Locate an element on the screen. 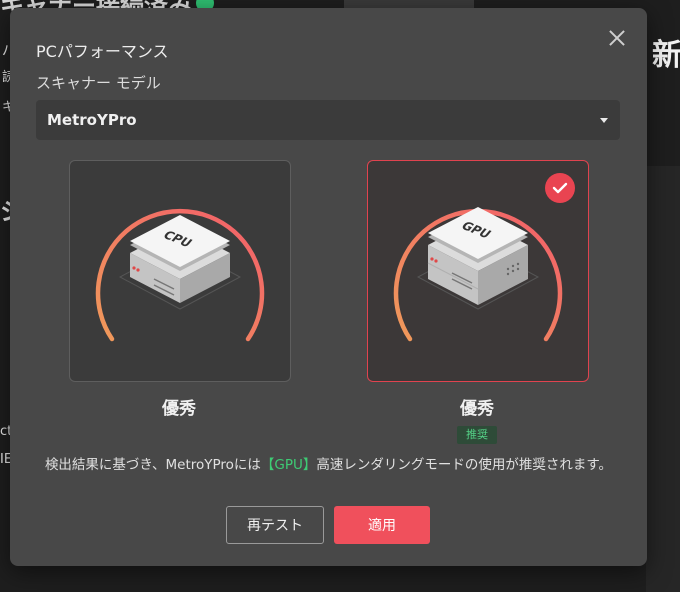 This screenshot has width=680, height=592. checkmark-icon is located at coordinates (560, 188).